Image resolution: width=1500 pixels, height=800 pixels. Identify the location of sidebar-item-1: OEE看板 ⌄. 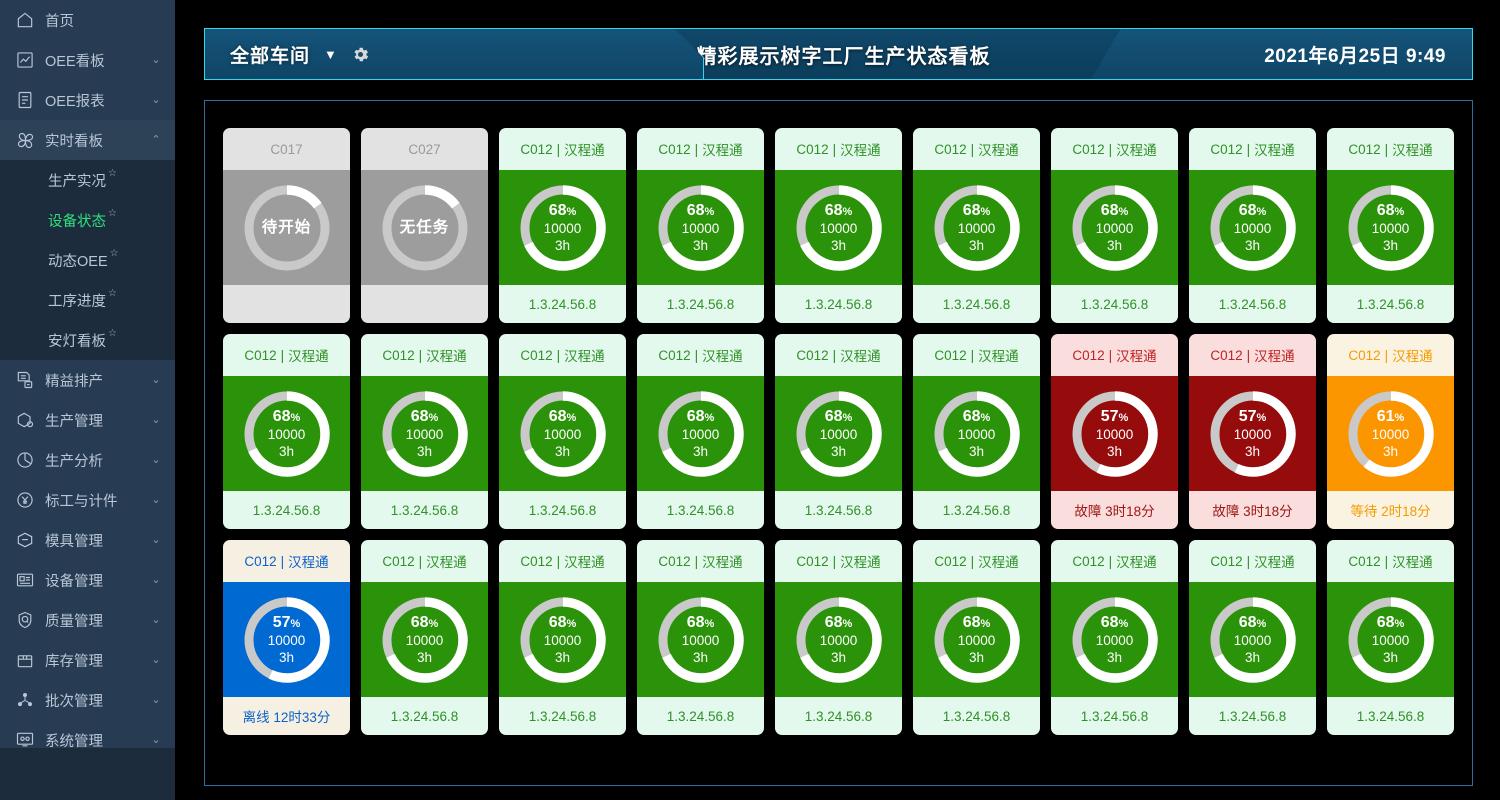
(87, 60).